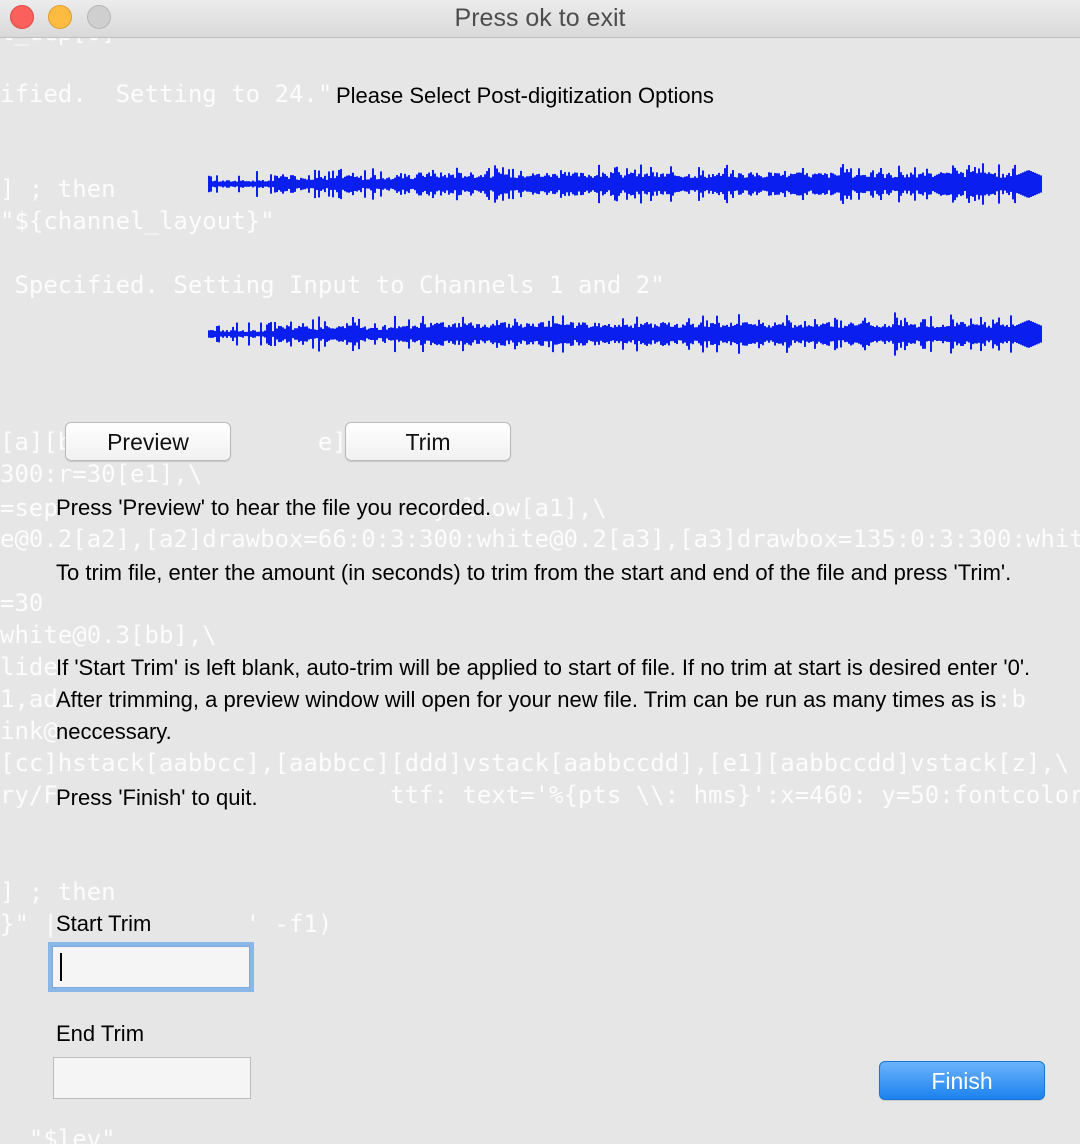 The height and width of the screenshot is (1144, 1080). I want to click on instruction-finish: Press 'Finish' to quit., so click(157, 797).